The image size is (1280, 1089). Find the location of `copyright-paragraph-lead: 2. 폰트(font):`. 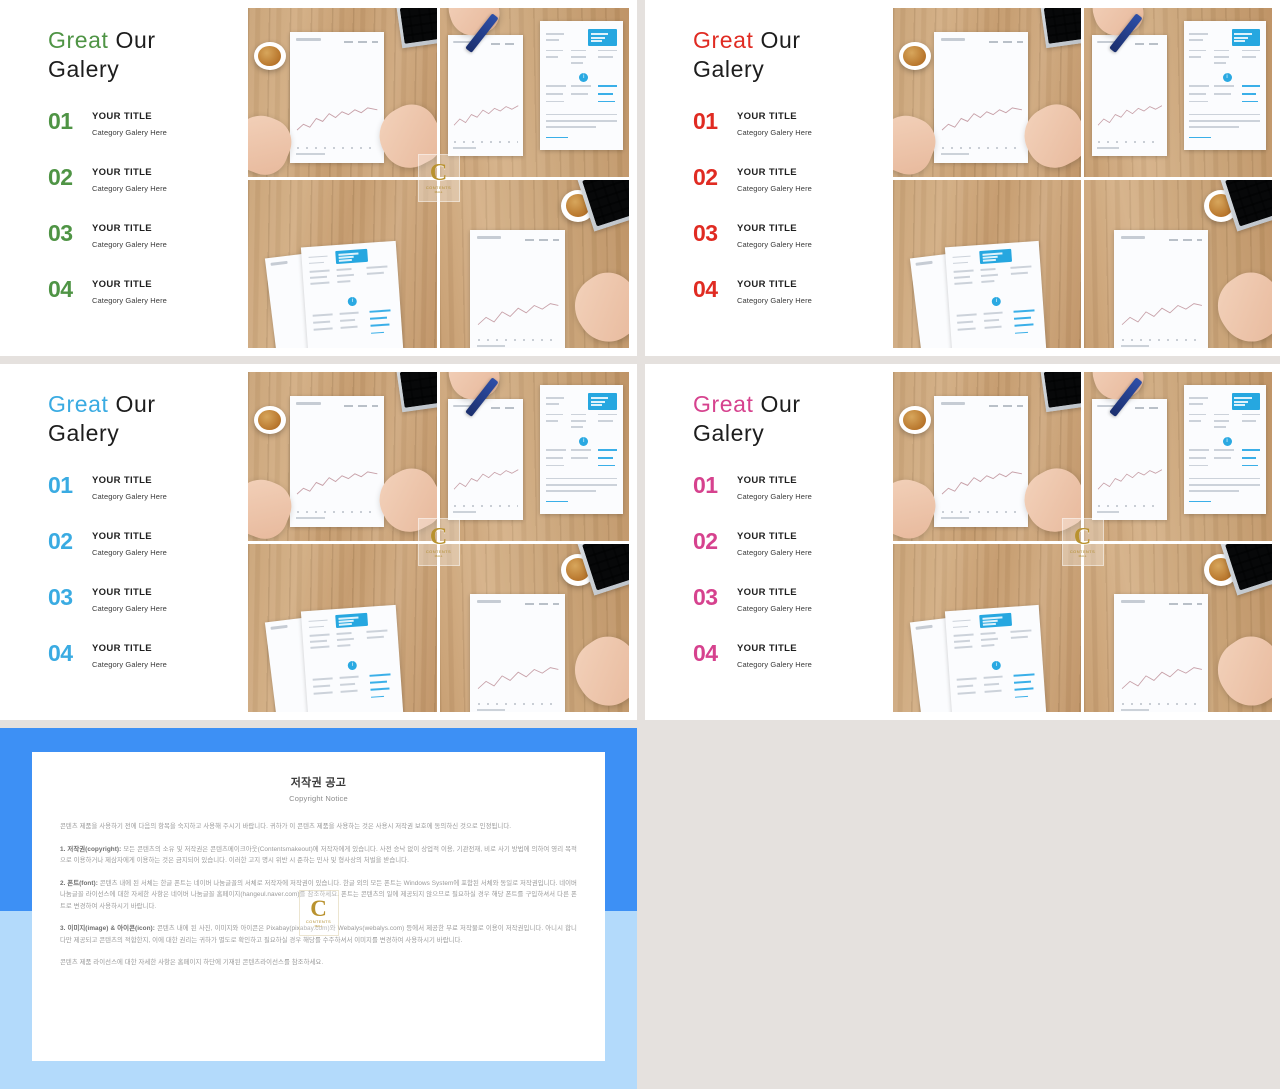

copyright-paragraph-lead: 2. 폰트(font): is located at coordinates (79, 883).